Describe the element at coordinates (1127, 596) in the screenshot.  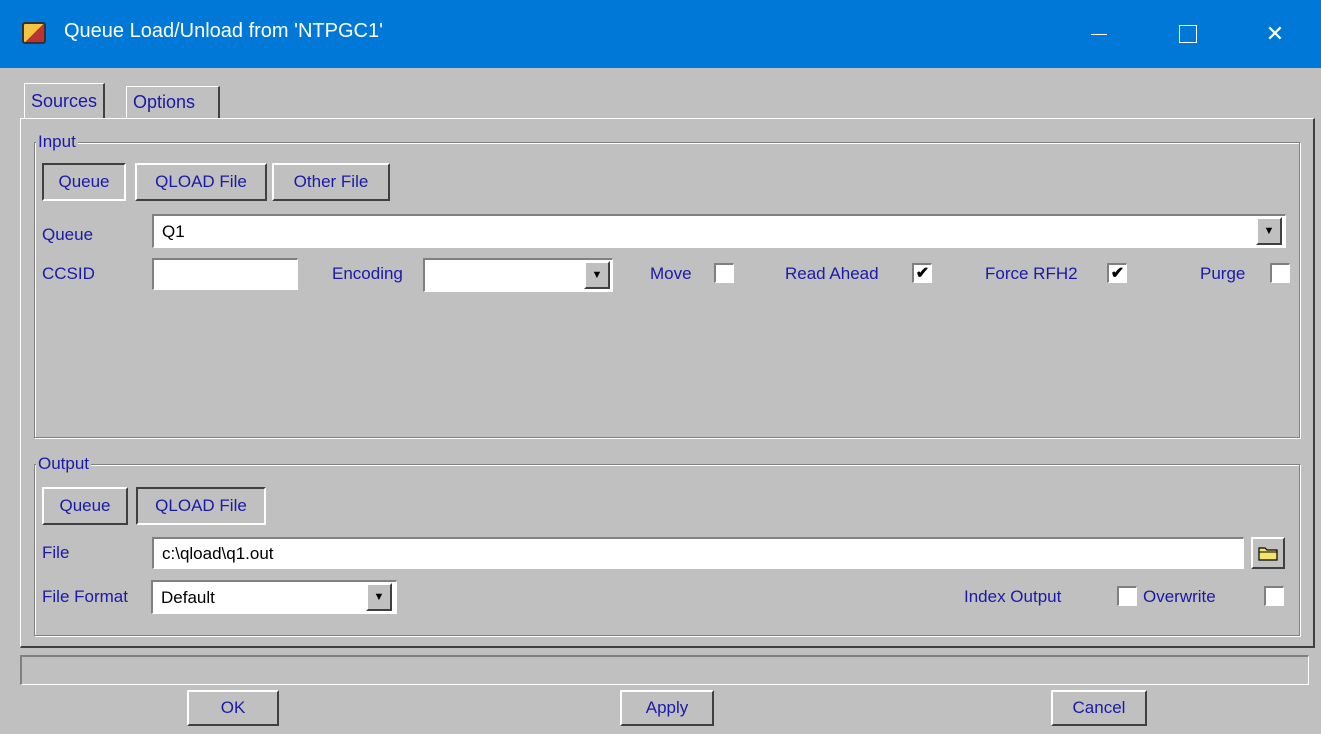
I see `index-output-checkbox` at that location.